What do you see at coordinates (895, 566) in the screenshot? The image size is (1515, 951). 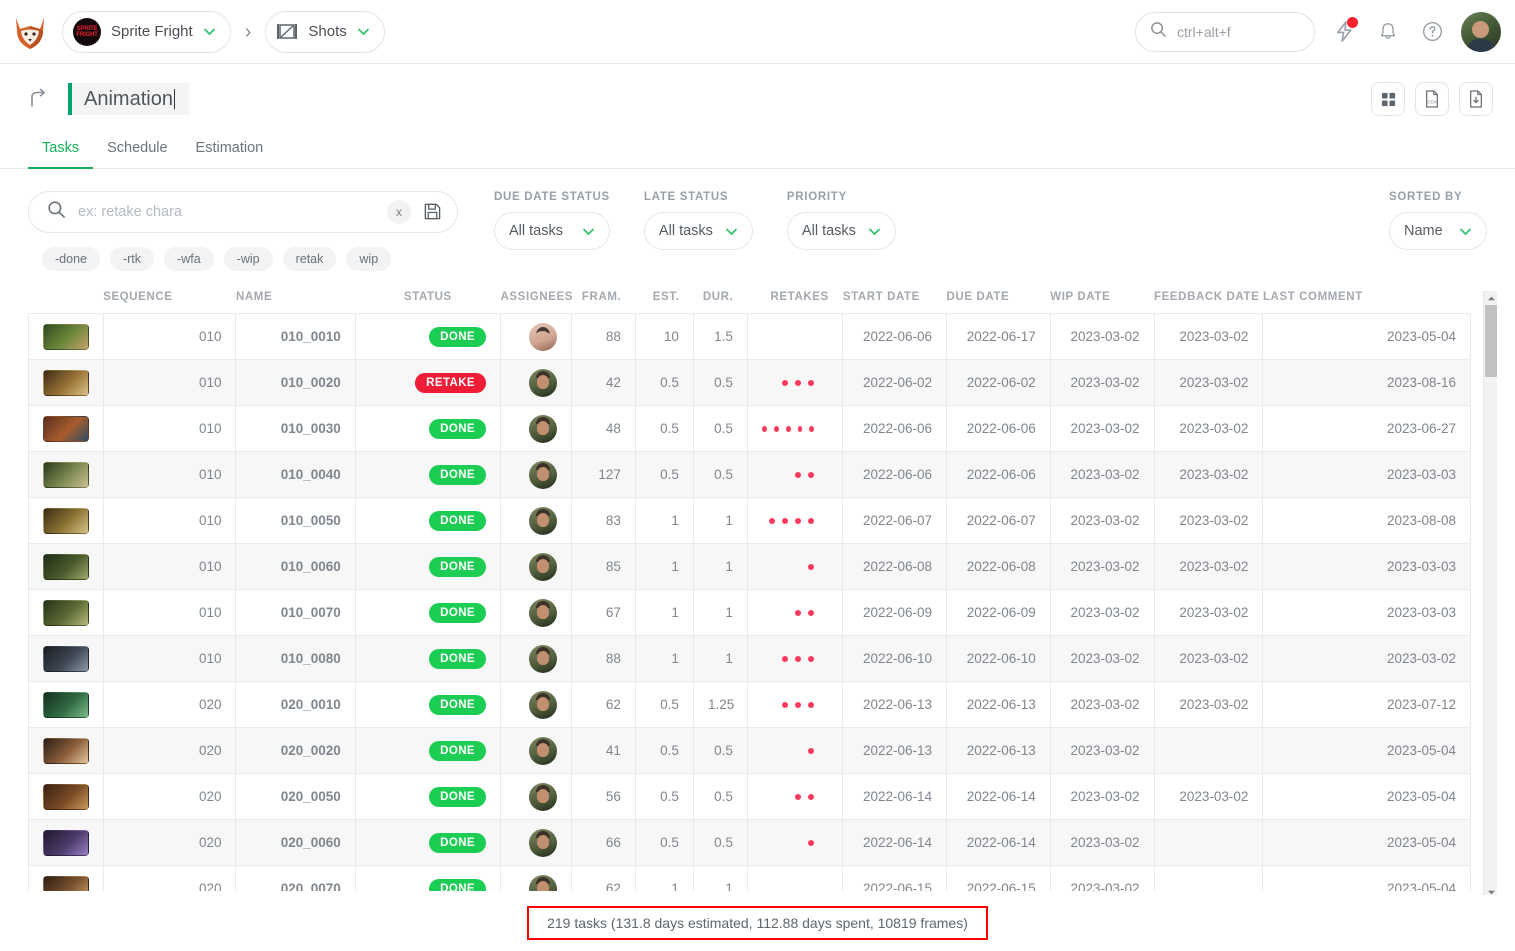 I see `cell-start-date: 2022-06-08` at bounding box center [895, 566].